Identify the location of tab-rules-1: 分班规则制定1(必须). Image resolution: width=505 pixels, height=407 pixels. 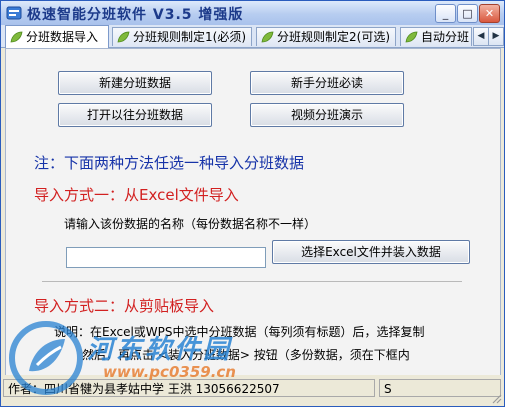
(182, 36).